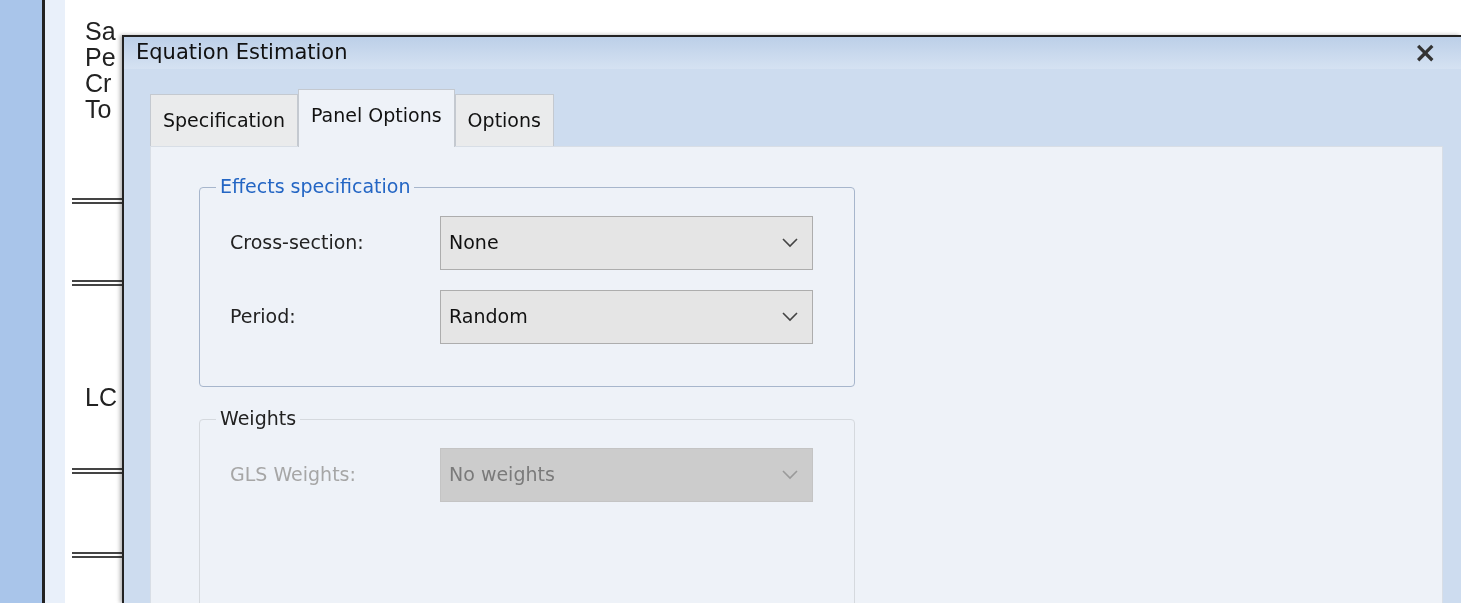  Describe the element at coordinates (376, 117) in the screenshot. I see `tab: Panel Options` at that location.